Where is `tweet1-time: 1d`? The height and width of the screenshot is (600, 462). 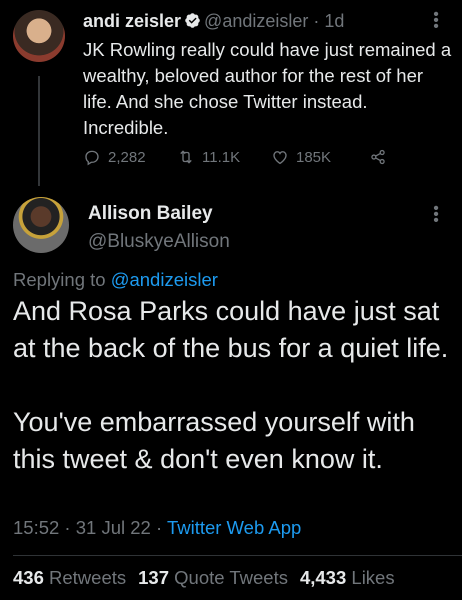 tweet1-time: 1d is located at coordinates (334, 21).